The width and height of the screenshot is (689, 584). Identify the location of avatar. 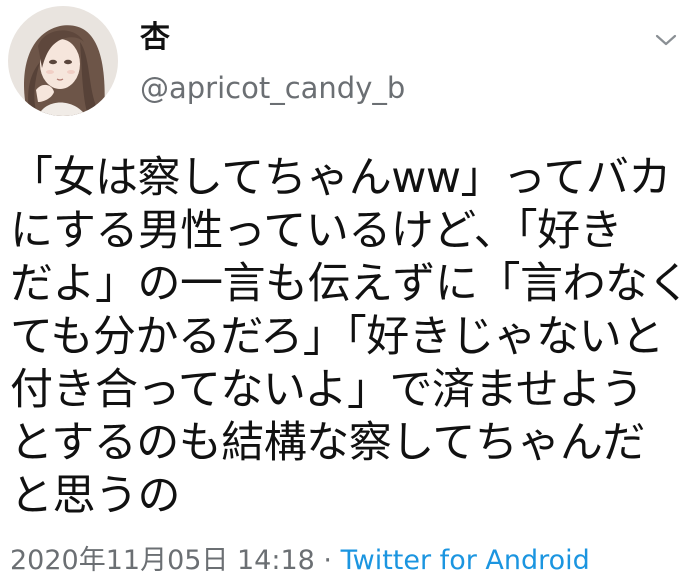
(63, 61).